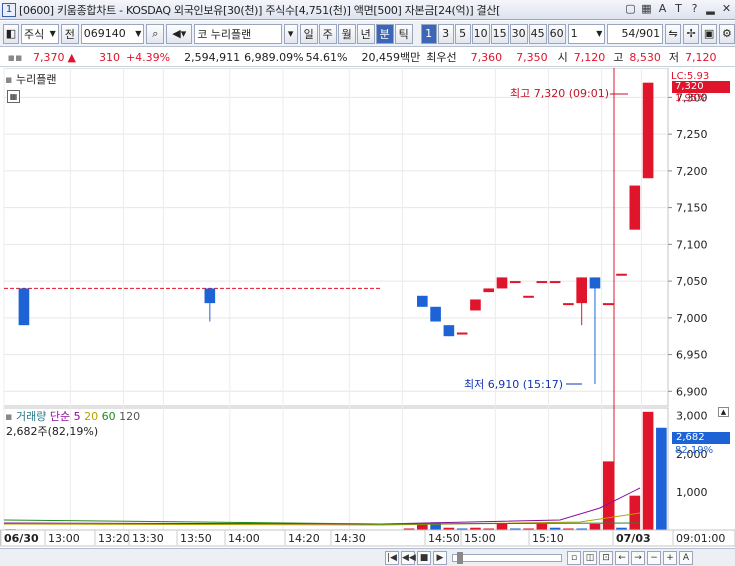 The height and width of the screenshot is (566, 735). What do you see at coordinates (179, 33) in the screenshot?
I see `speaker-icon: ◀▾` at bounding box center [179, 33].